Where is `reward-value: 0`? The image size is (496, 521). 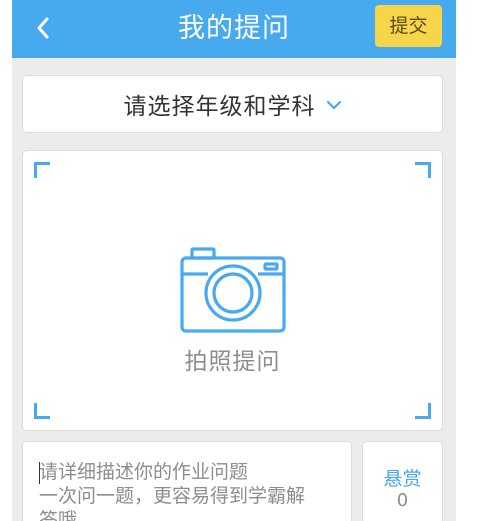
reward-value: 0 is located at coordinates (402, 500).